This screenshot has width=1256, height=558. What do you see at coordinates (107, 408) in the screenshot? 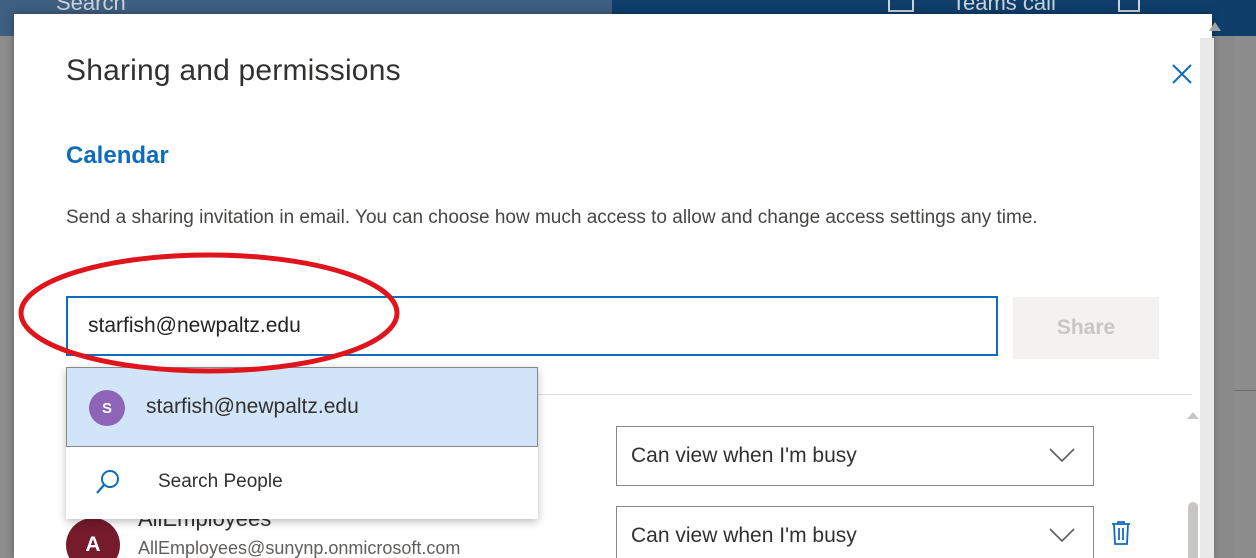
I see `avatar: S` at bounding box center [107, 408].